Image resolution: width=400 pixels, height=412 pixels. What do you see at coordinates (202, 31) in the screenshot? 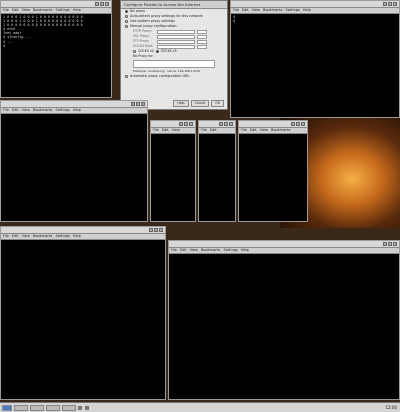
I see `http-port-input` at bounding box center [202, 31].